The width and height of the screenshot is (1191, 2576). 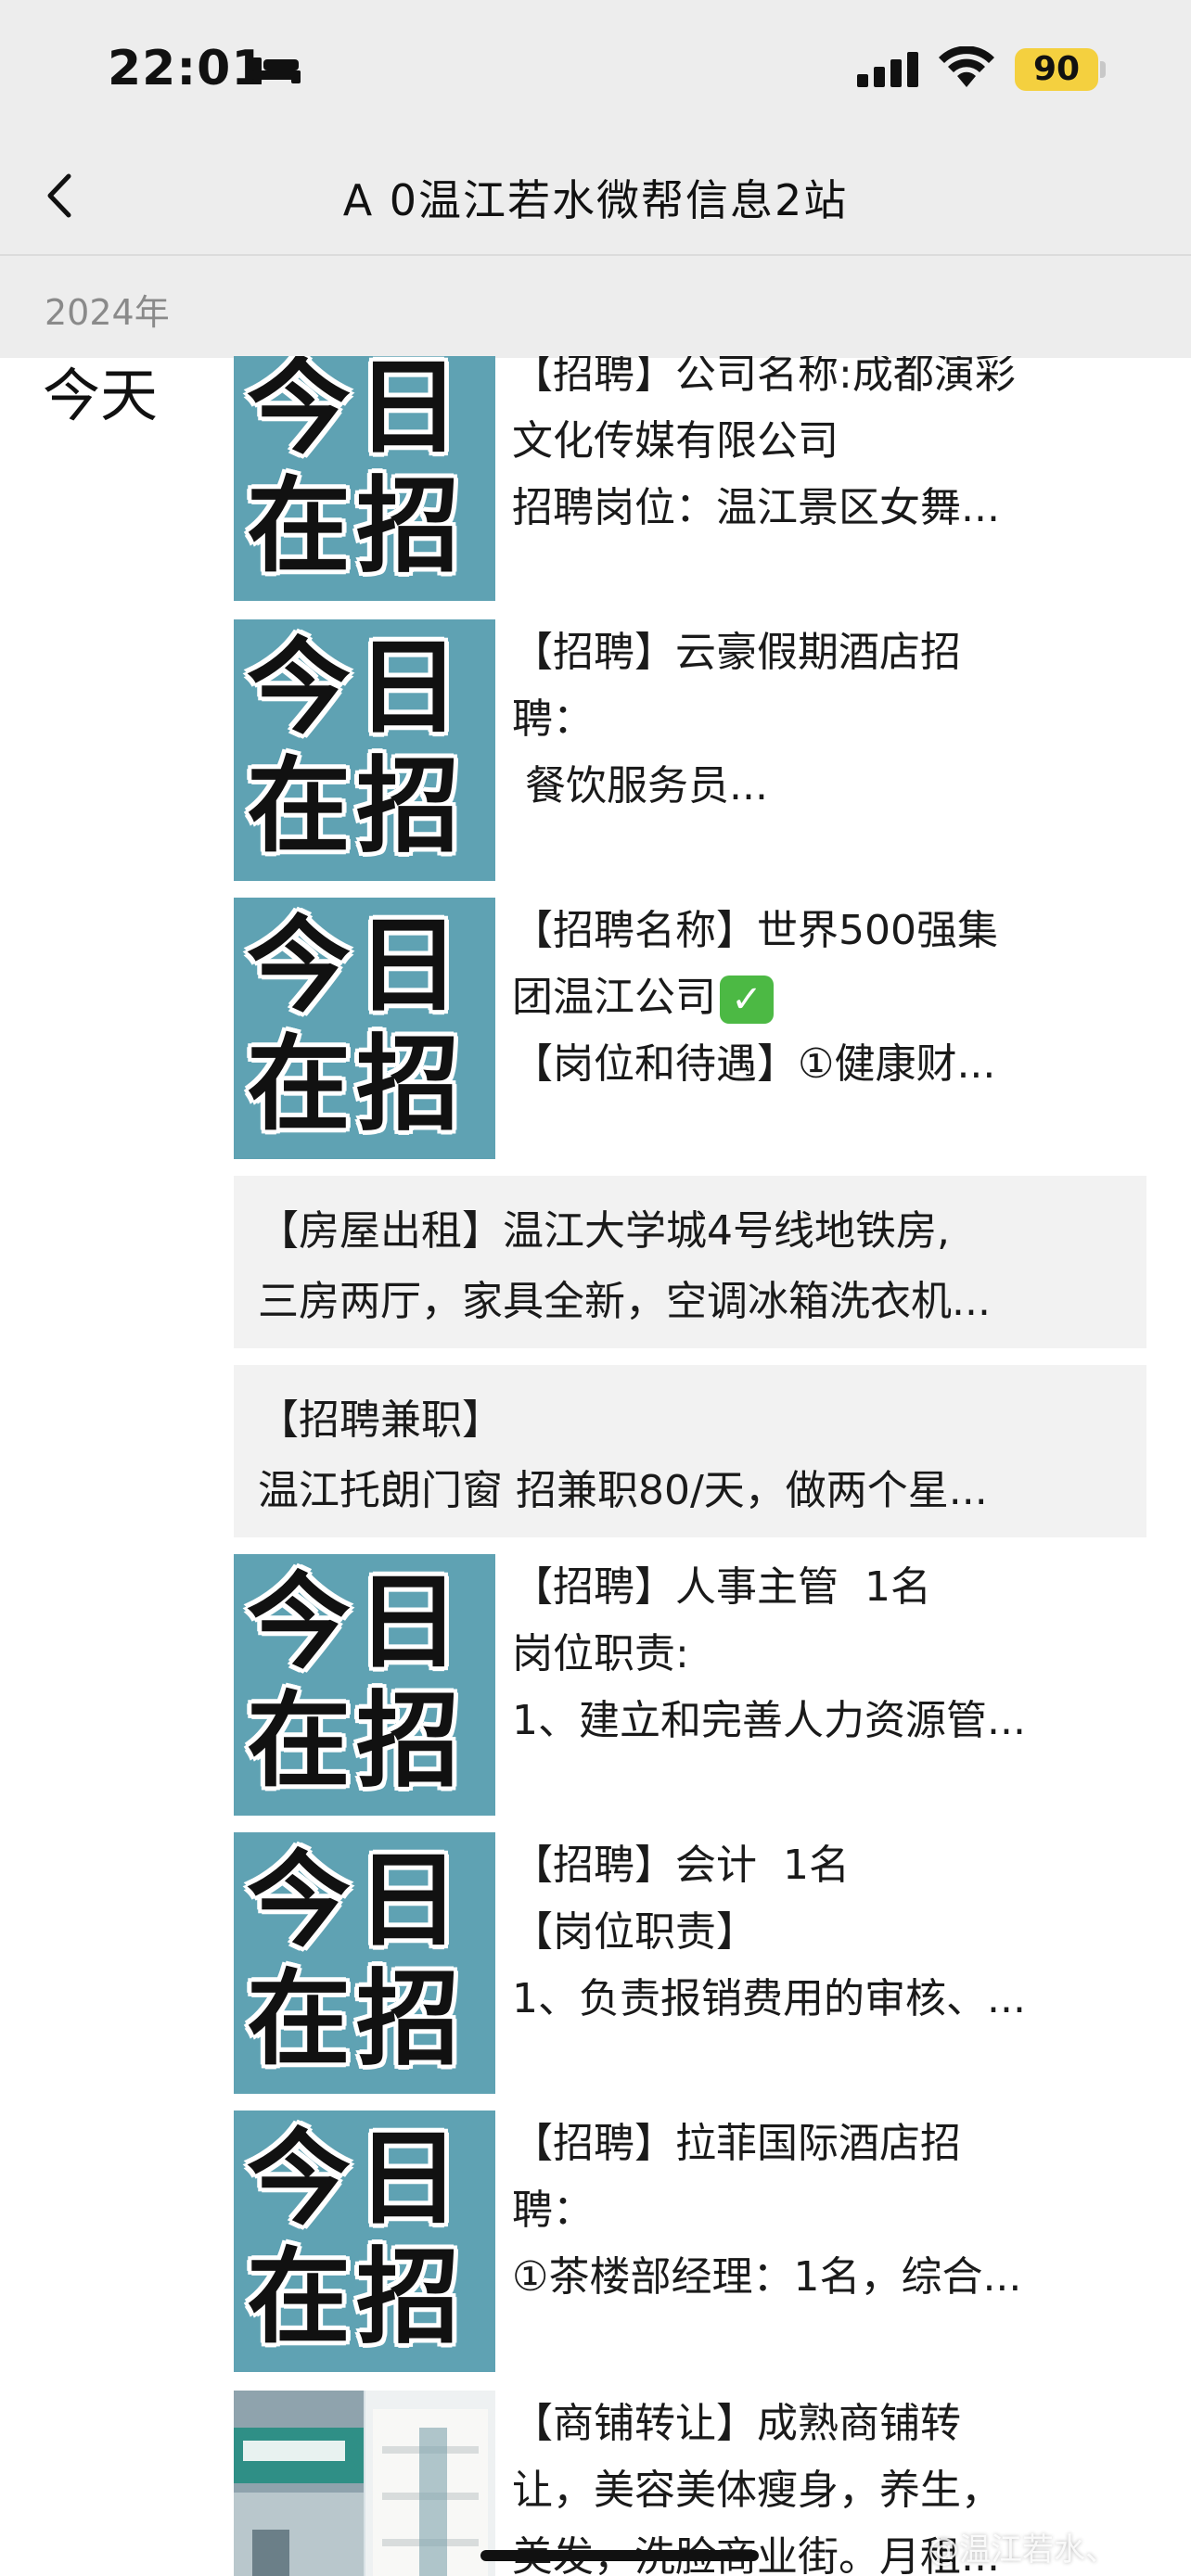 I want to click on post-line: 【招聘】人事主管 1名, so click(x=721, y=1587).